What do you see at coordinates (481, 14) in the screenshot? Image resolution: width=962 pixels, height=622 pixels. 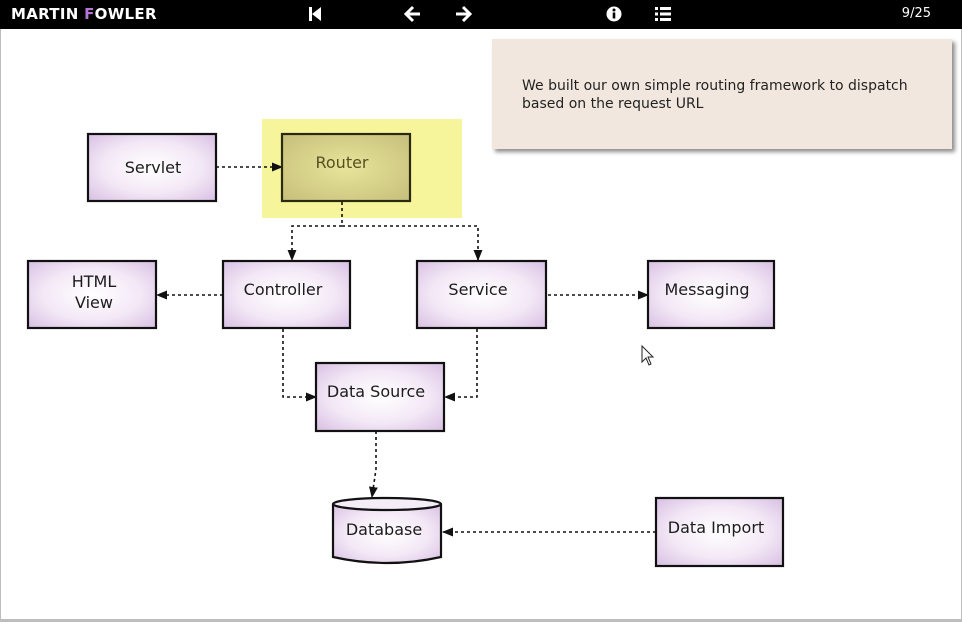 I see `top-nav-bar: MARTIN FOWLER 9/25` at bounding box center [481, 14].